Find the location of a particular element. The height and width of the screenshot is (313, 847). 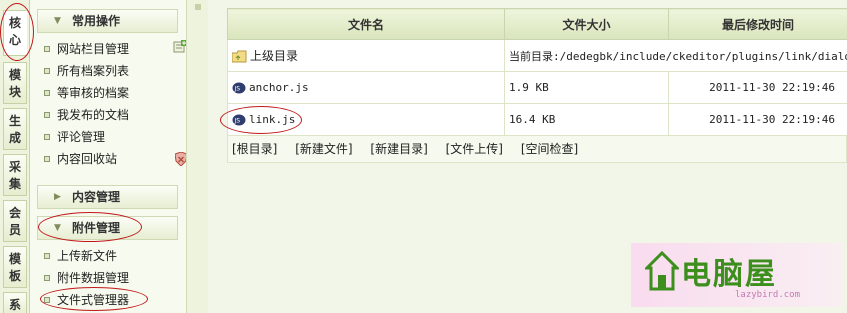

add-column-icon is located at coordinates (180, 47).